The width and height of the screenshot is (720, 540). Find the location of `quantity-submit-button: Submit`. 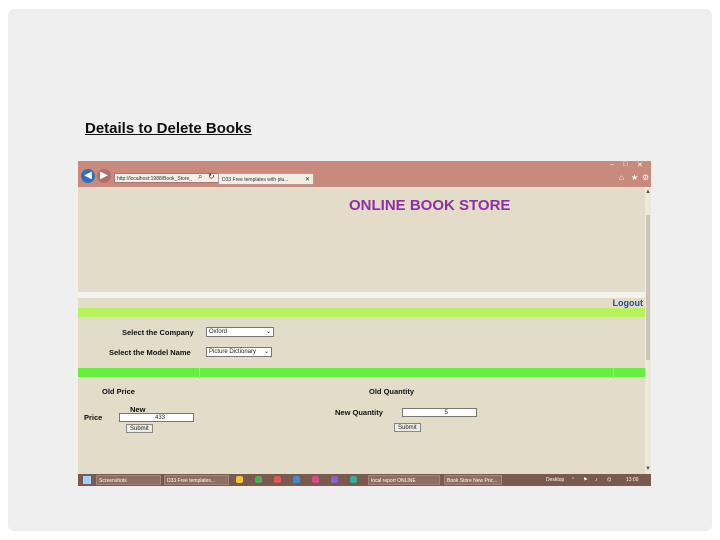

quantity-submit-button: Submit is located at coordinates (407, 427).